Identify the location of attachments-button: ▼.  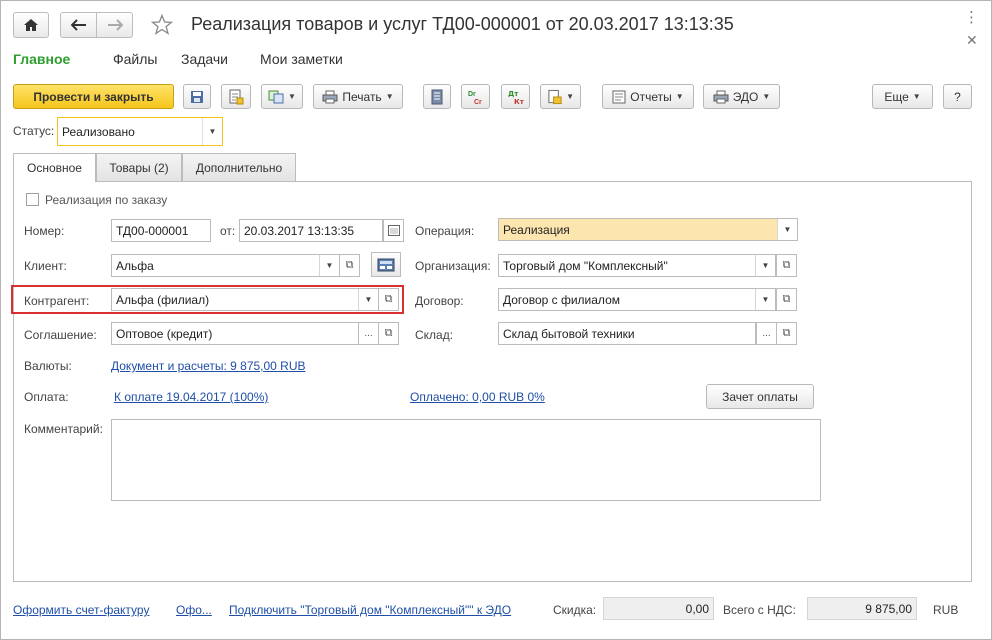
(560, 96).